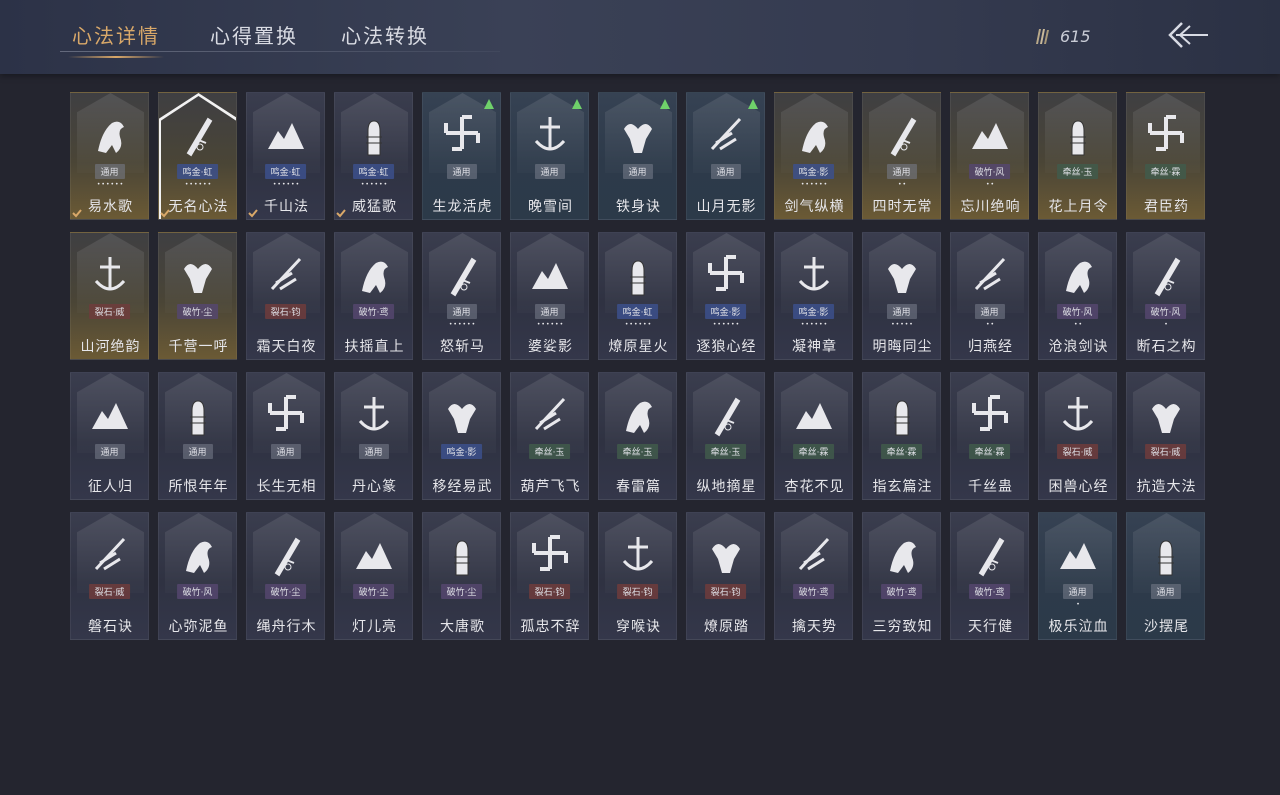  What do you see at coordinates (197, 296) in the screenshot?
I see `heart-method-card: 破竹·尘 千营一呼` at bounding box center [197, 296].